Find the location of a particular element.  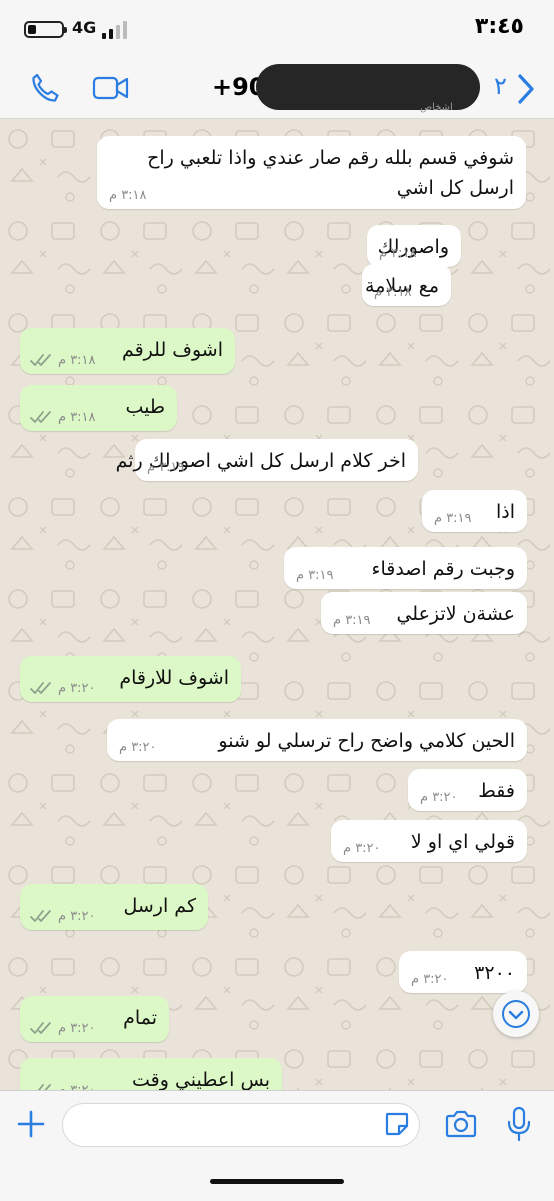

message-line: ٣٢٠٠ is located at coordinates (494, 973).